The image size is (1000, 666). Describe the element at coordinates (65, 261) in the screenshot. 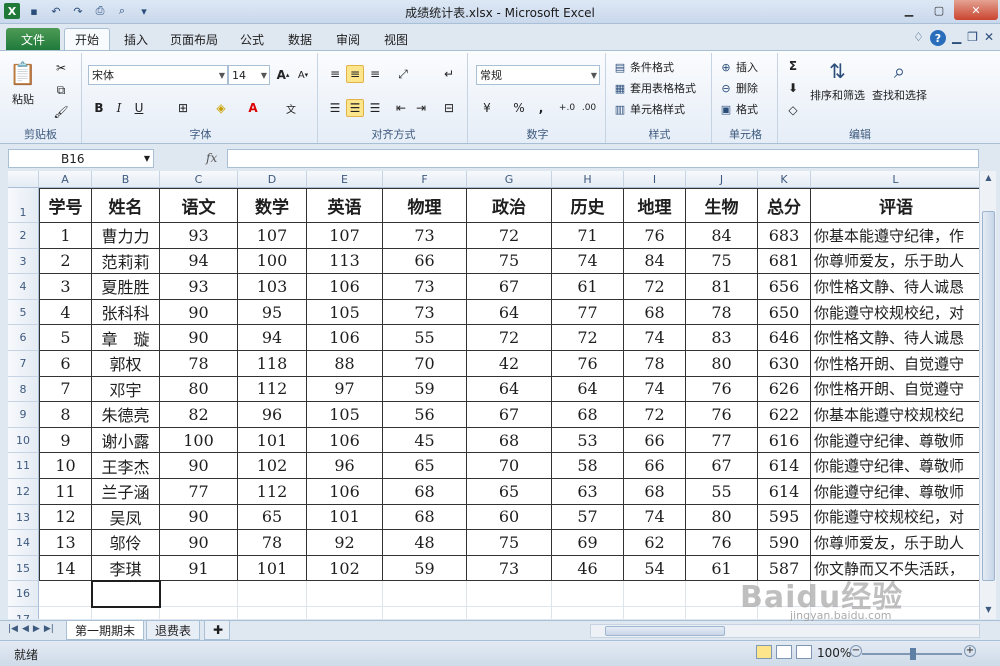

I see `table-cell: 2` at that location.